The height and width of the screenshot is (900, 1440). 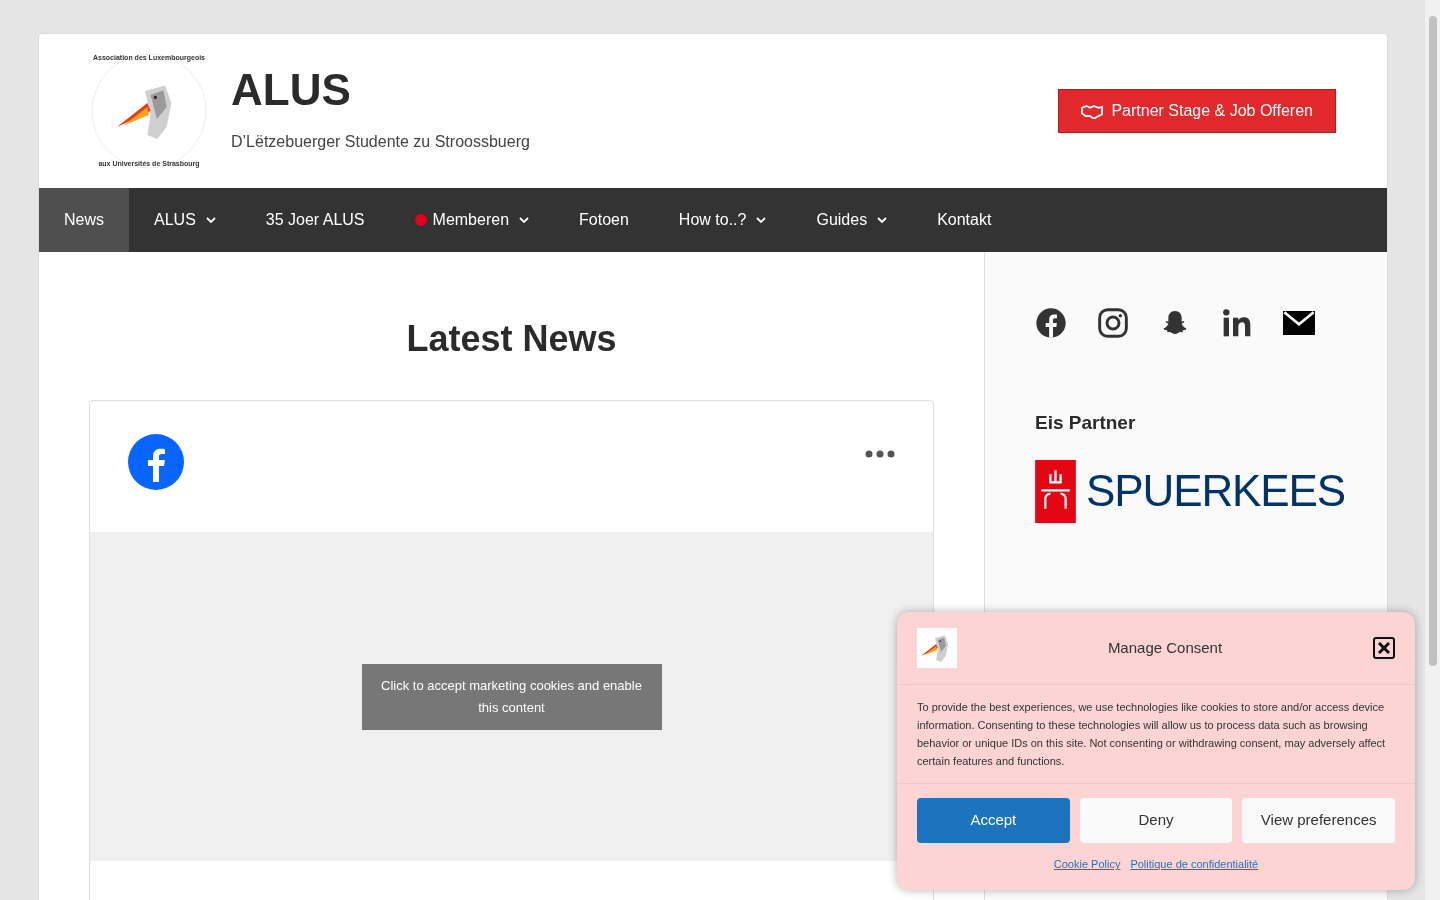 I want to click on notice-text: Click to accept marketing cookies and enable this content, so click(x=511, y=696).